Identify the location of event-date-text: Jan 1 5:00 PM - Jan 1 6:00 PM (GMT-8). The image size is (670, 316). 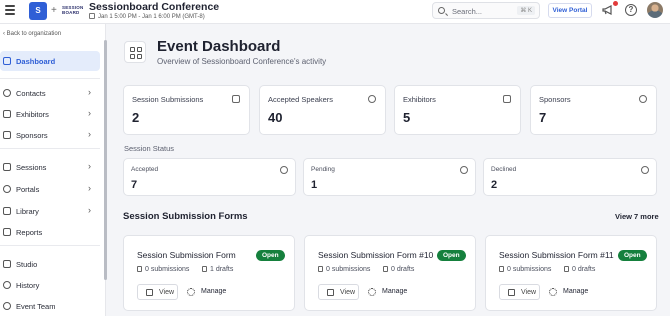
(151, 17).